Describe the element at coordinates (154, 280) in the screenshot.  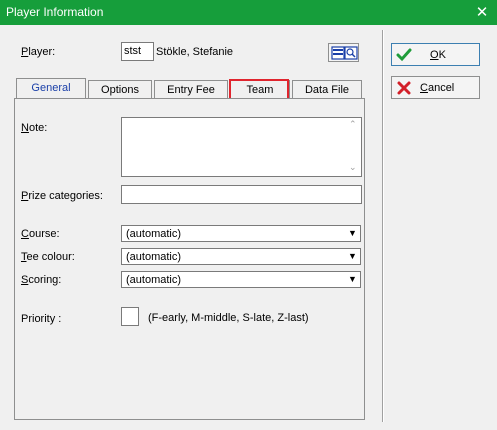
I see `scoring-value: (automatic)` at that location.